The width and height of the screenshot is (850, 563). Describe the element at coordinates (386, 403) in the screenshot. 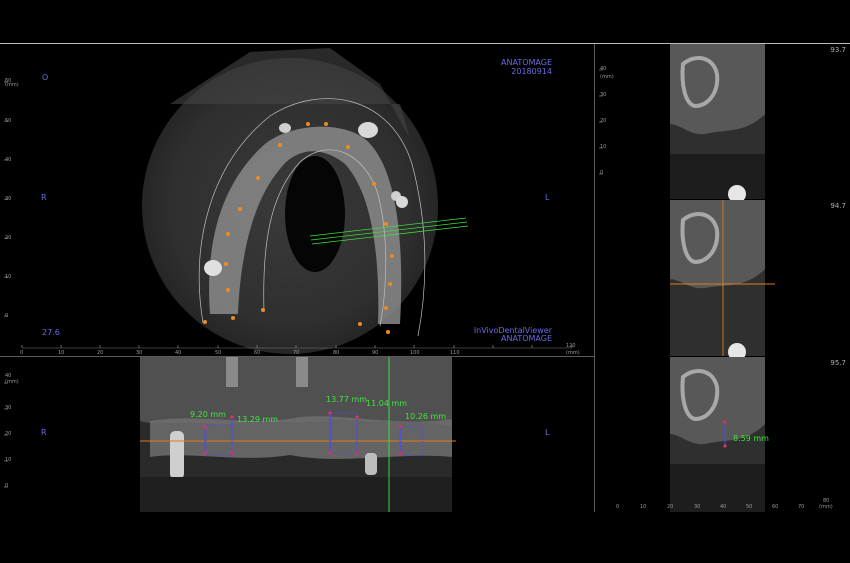

I see `measurement-label: 11.04 mm` at that location.